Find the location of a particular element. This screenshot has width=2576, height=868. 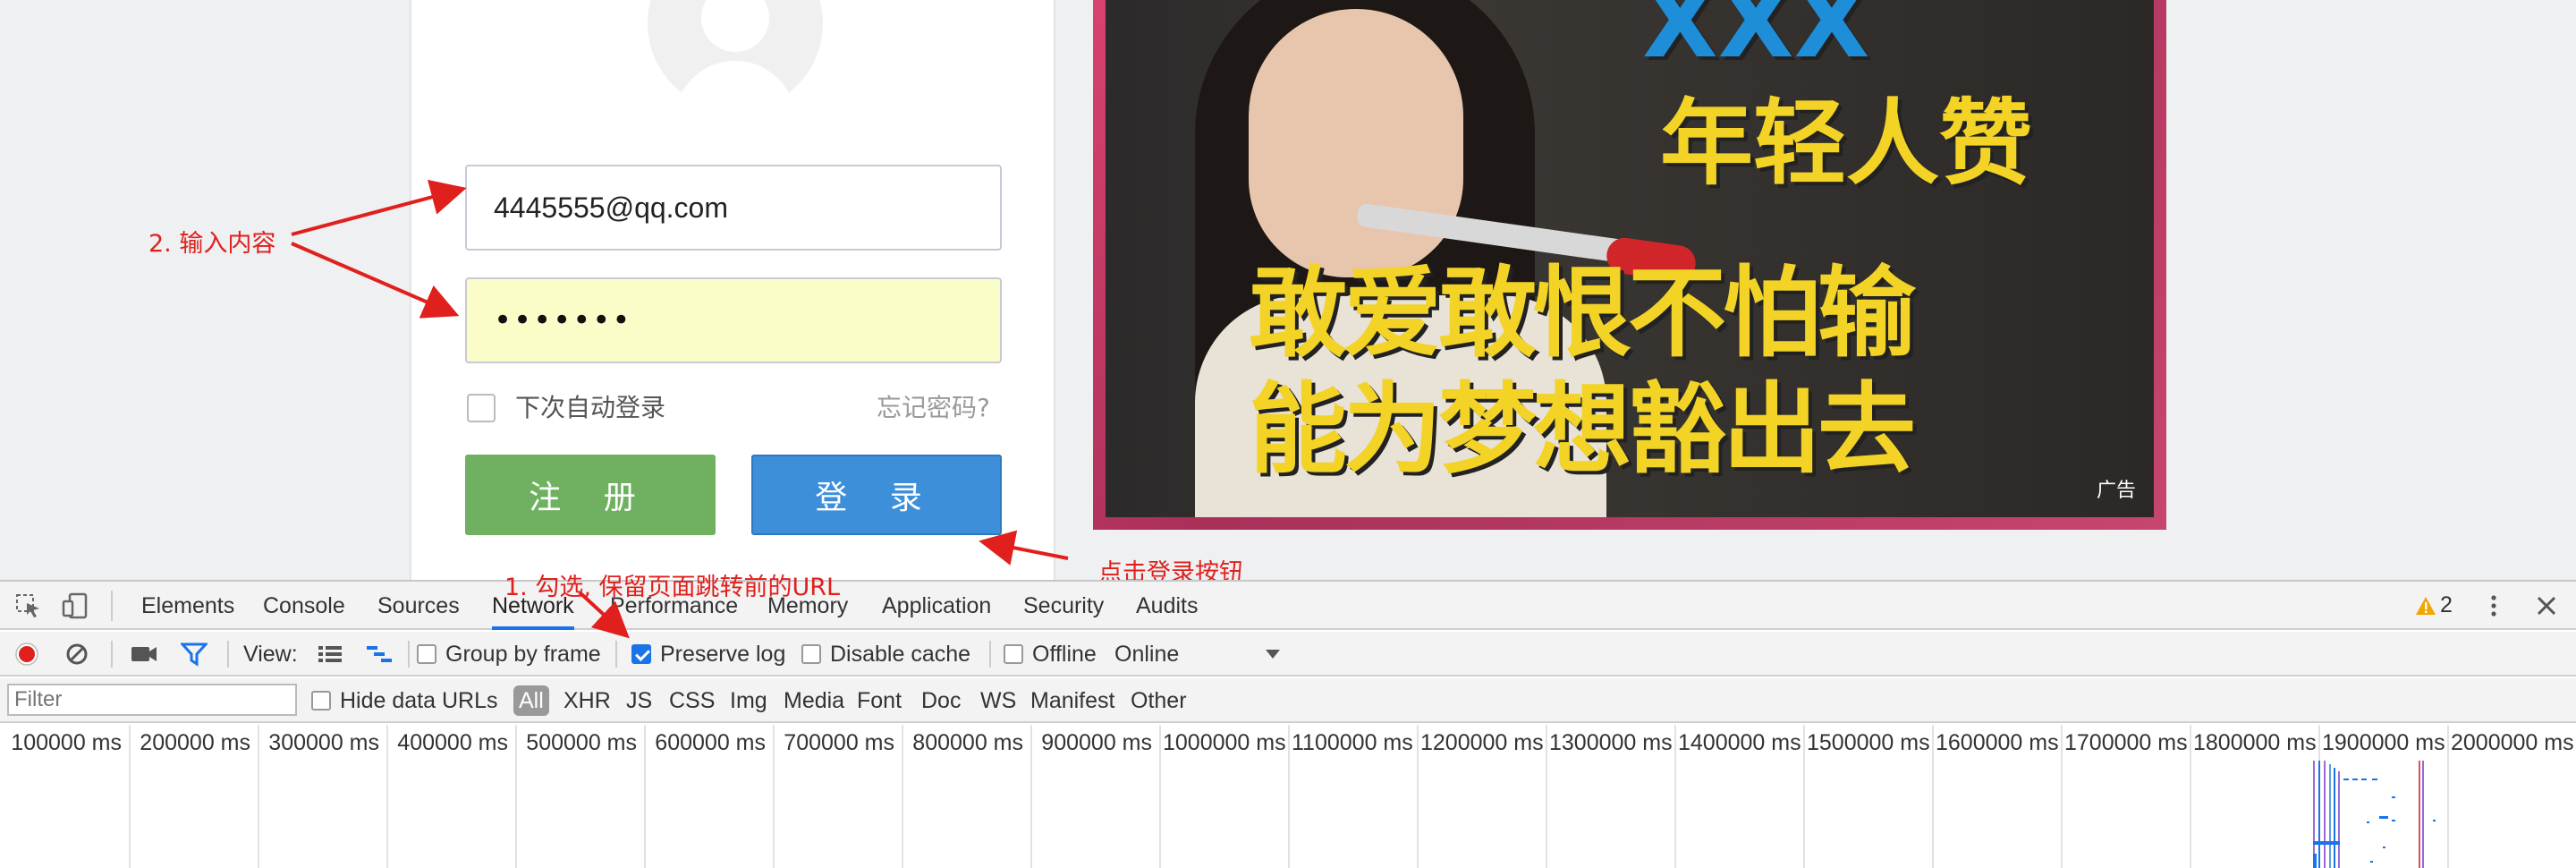

annotation-input-note: 2. 输入内容 is located at coordinates (212, 244).